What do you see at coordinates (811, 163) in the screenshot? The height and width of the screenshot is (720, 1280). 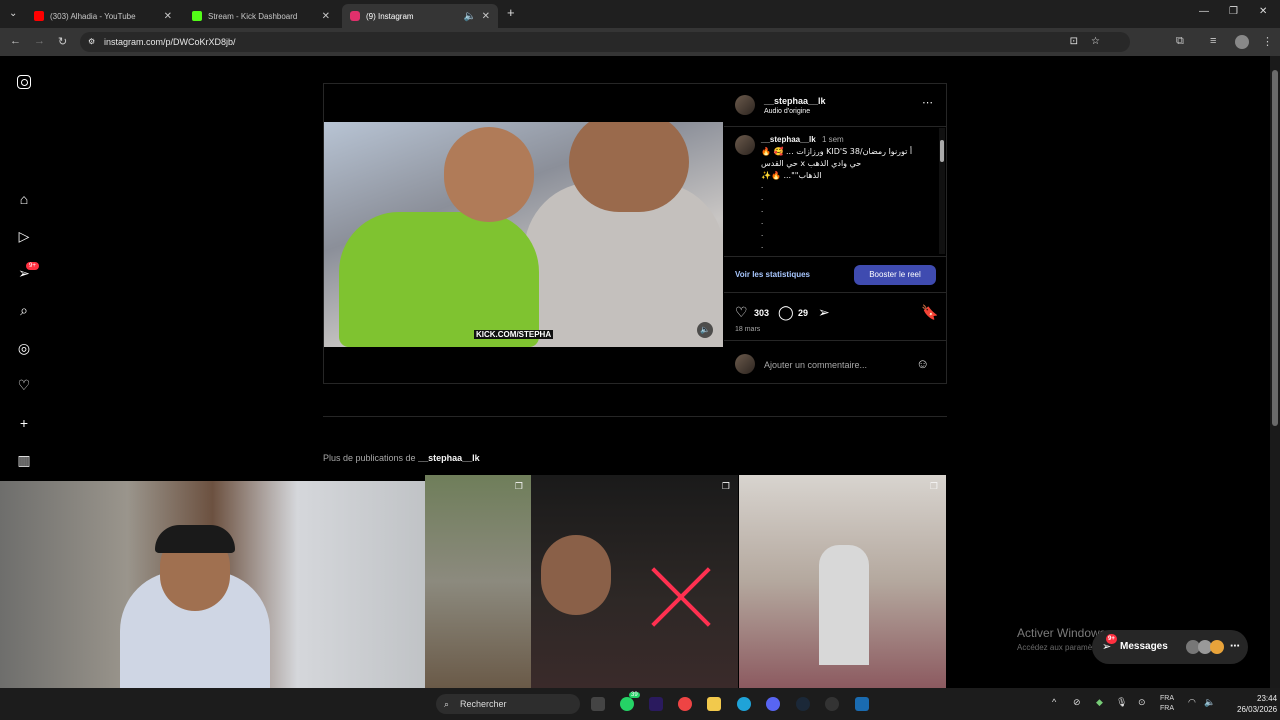 I see `caption-line: حي القدس x حي وادي الذهب` at bounding box center [811, 163].